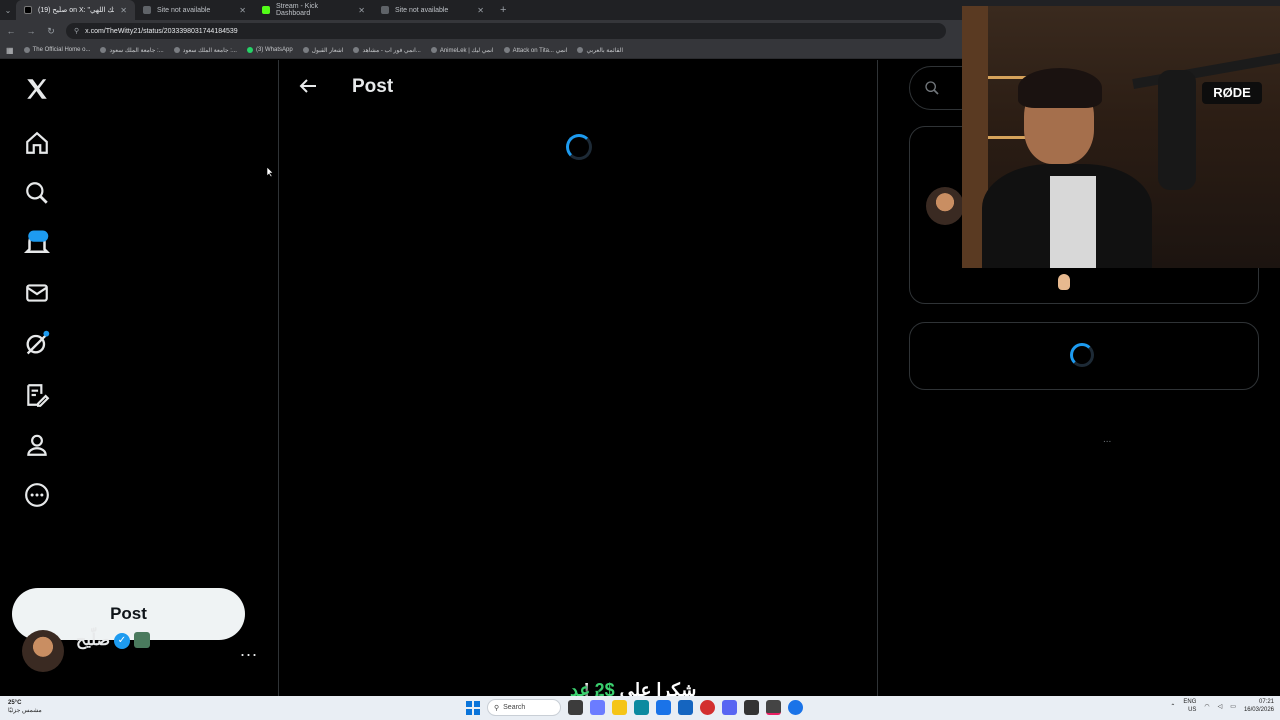 The image size is (1280, 720). Describe the element at coordinates (575, 707) in the screenshot. I see `task-view-icon` at that location.